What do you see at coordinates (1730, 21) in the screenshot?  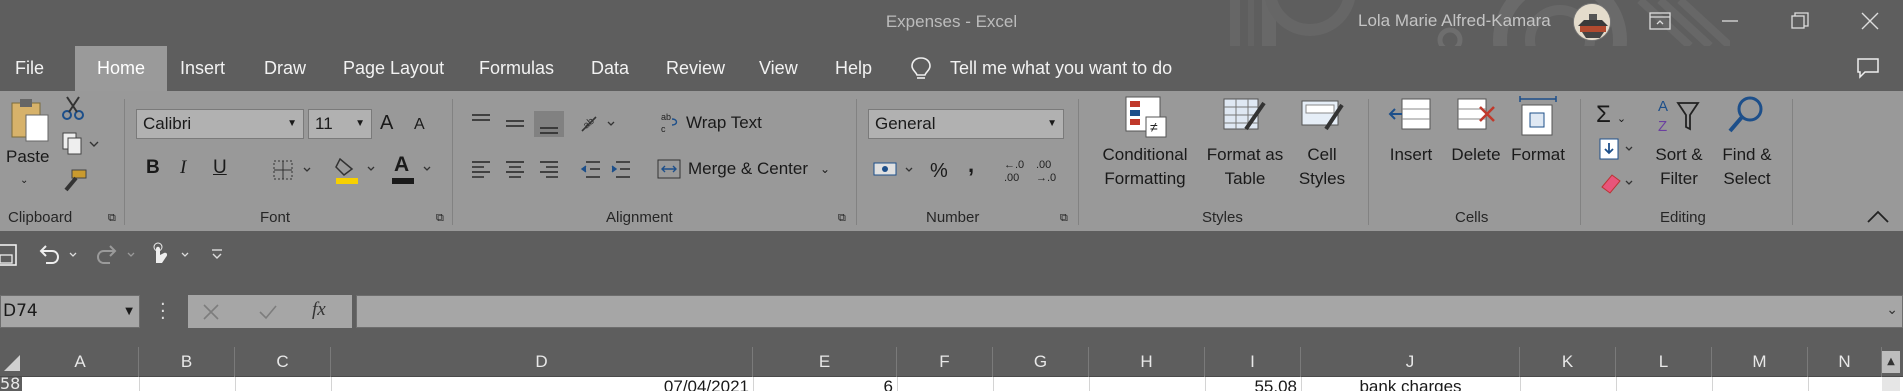 I see `minimize-button` at bounding box center [1730, 21].